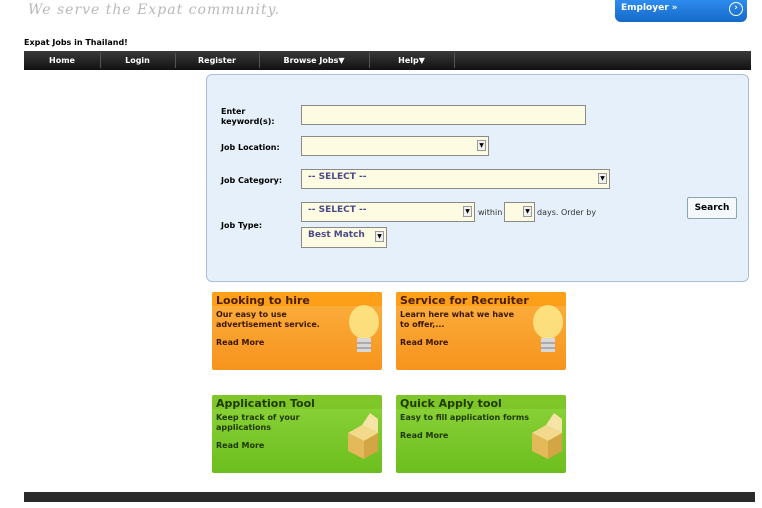  Describe the element at coordinates (62, 60) in the screenshot. I see `nav-home: Home` at that location.